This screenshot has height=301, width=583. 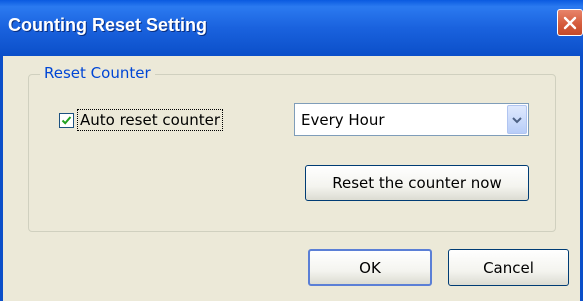 I want to click on dropdown-button, so click(x=517, y=119).